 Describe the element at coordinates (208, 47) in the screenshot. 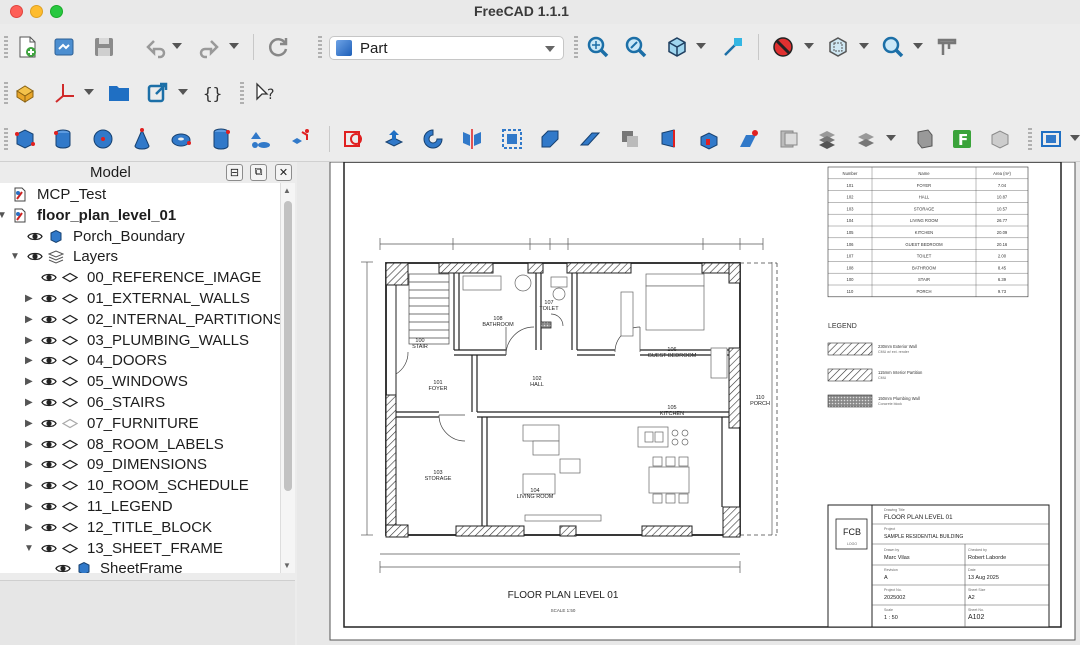

I see `redo-icon` at that location.